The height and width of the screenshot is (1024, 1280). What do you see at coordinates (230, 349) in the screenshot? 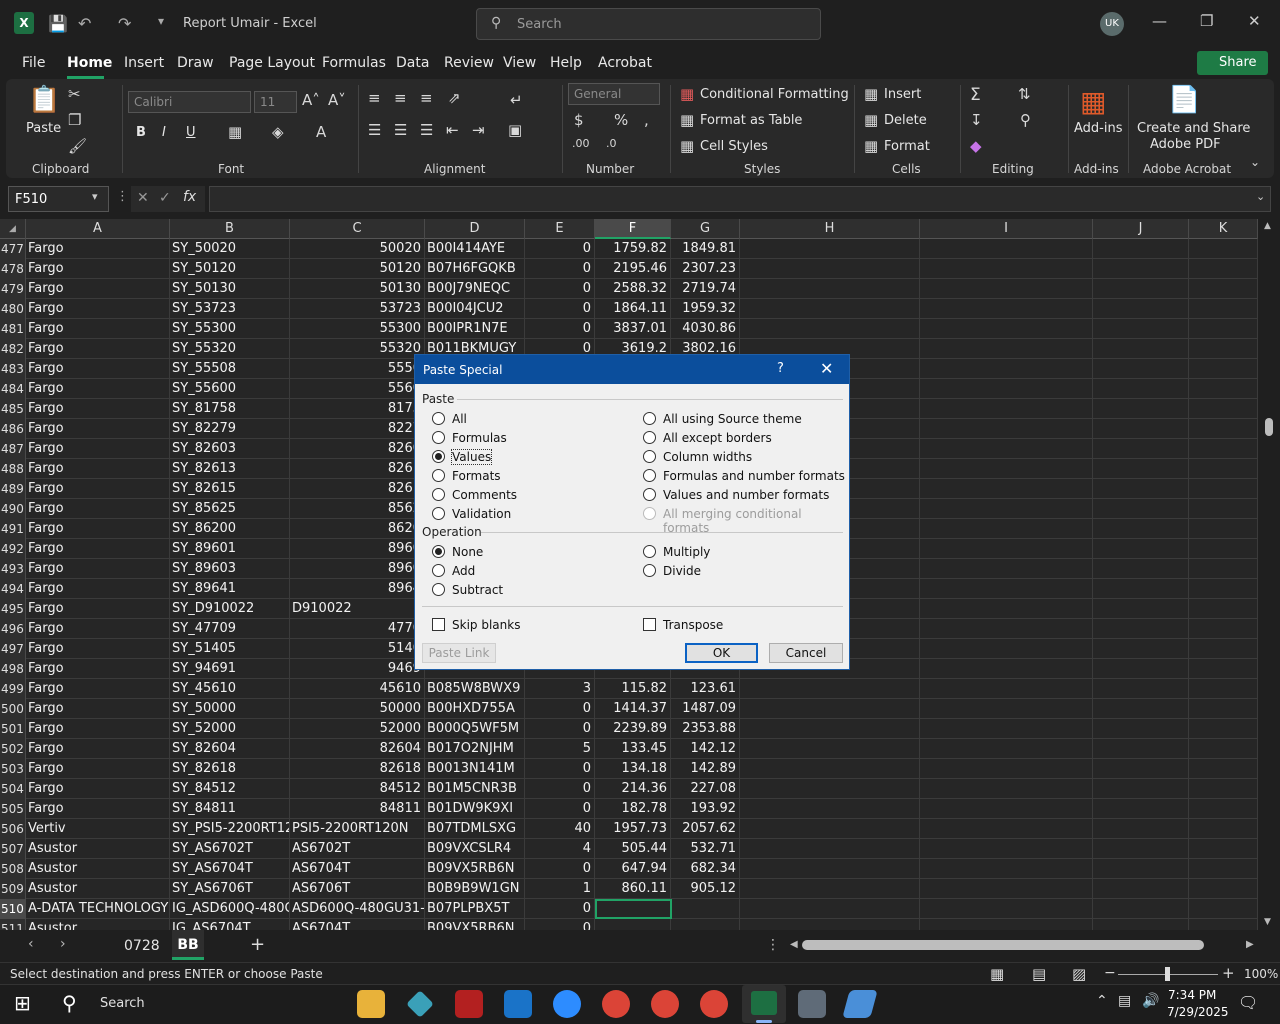
I see `cell-b: SY_55320` at bounding box center [230, 349].